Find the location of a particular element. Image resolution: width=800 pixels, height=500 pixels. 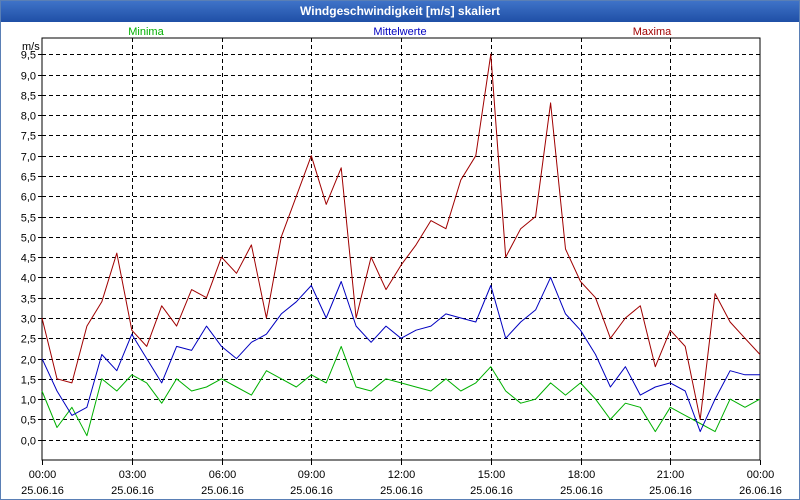

y-tick-label: 4,5 is located at coordinates (28, 259).